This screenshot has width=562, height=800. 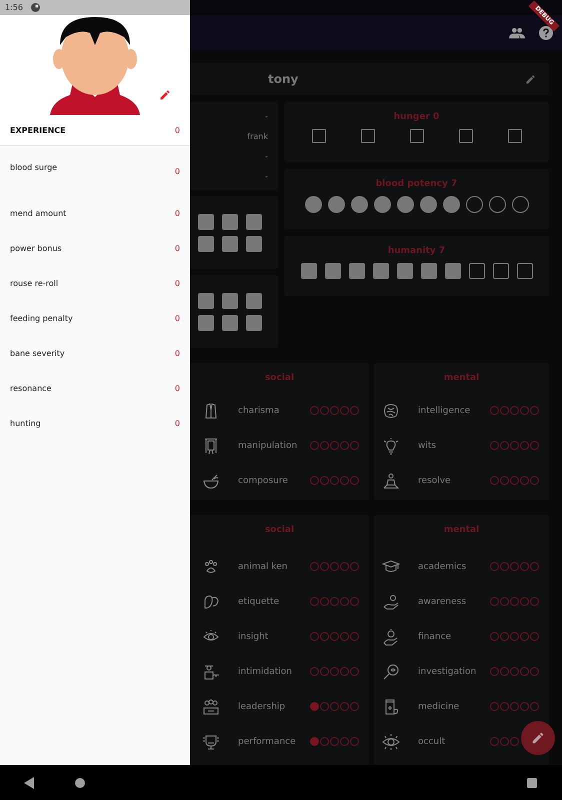 I want to click on back-icon, so click(x=29, y=783).